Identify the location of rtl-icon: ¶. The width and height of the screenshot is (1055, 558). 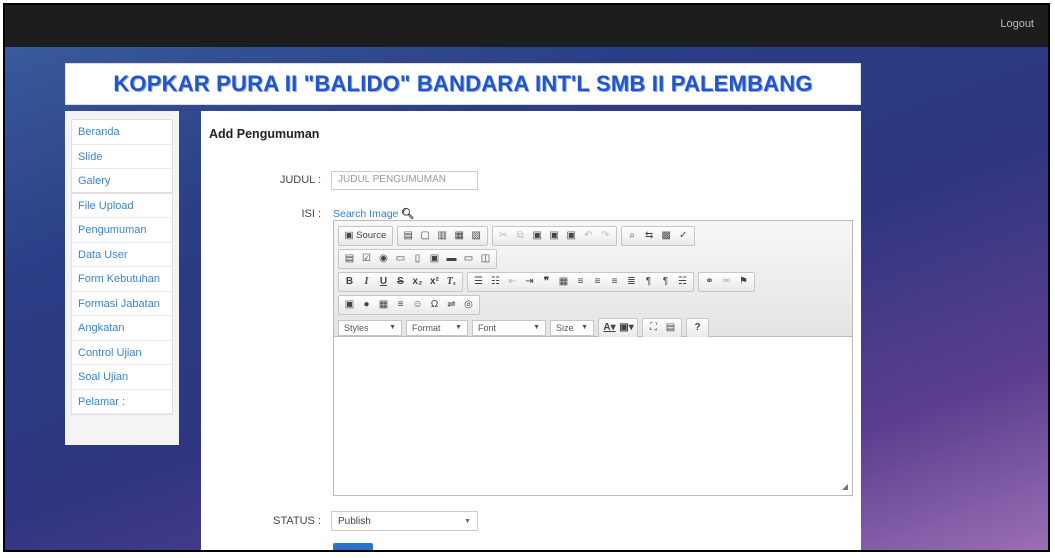
(666, 282).